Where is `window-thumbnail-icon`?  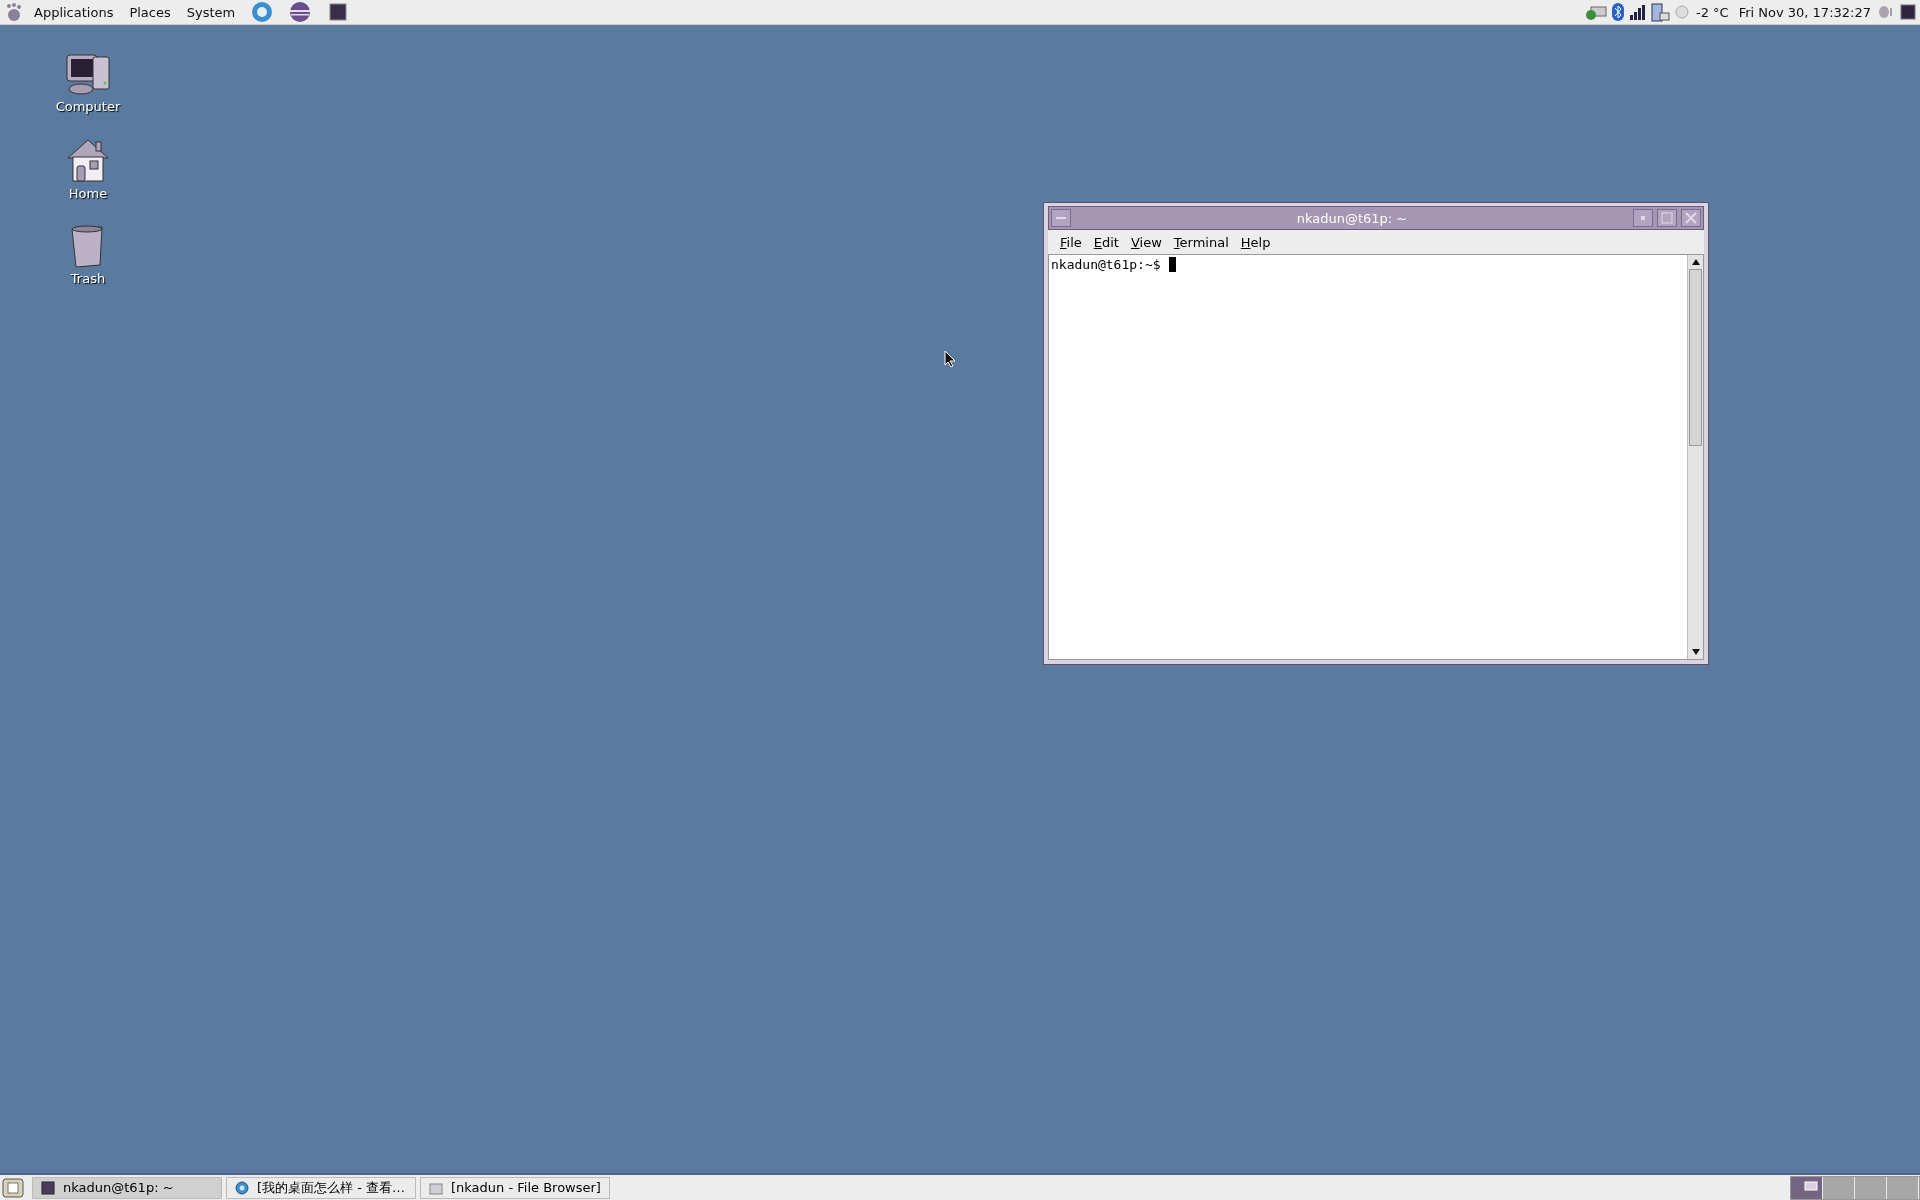 window-thumbnail-icon is located at coordinates (1811, 1185).